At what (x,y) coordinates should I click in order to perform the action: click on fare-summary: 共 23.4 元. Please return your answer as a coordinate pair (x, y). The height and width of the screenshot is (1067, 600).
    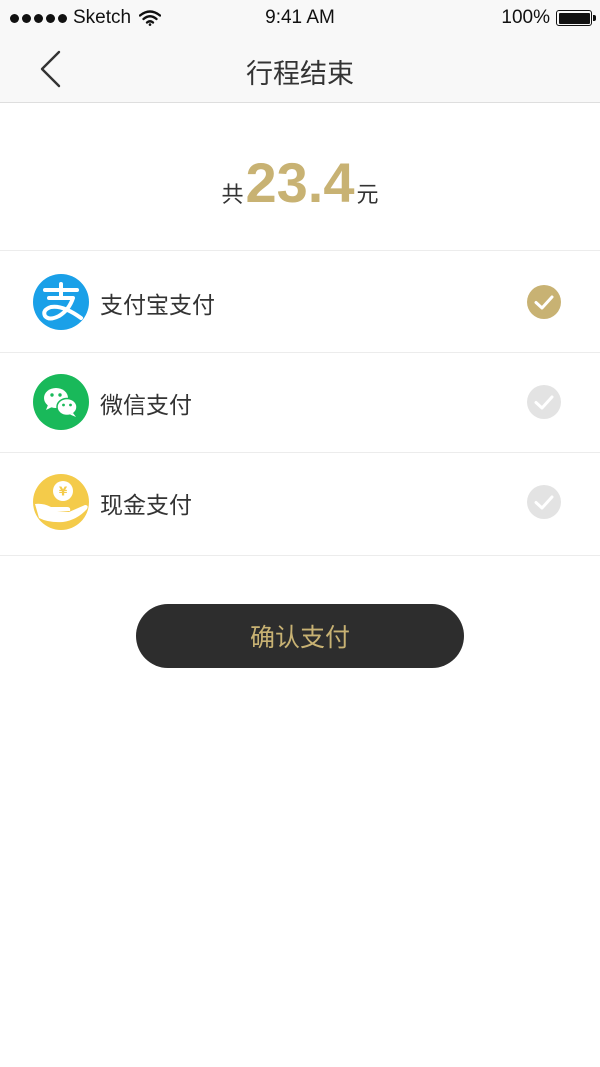
    Looking at the image, I should click on (300, 177).